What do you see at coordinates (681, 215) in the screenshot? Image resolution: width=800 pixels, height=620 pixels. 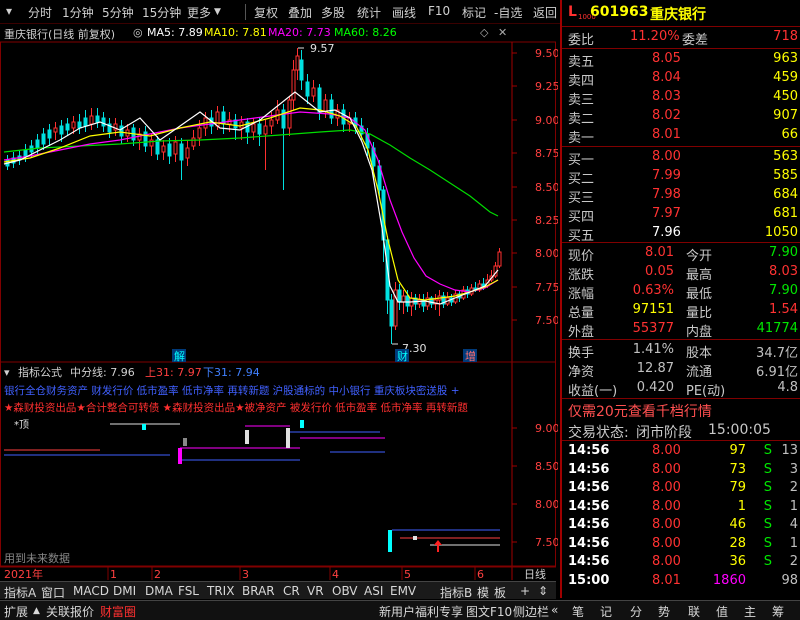 I see `buy-row: 买四 7.97 681` at bounding box center [681, 215].